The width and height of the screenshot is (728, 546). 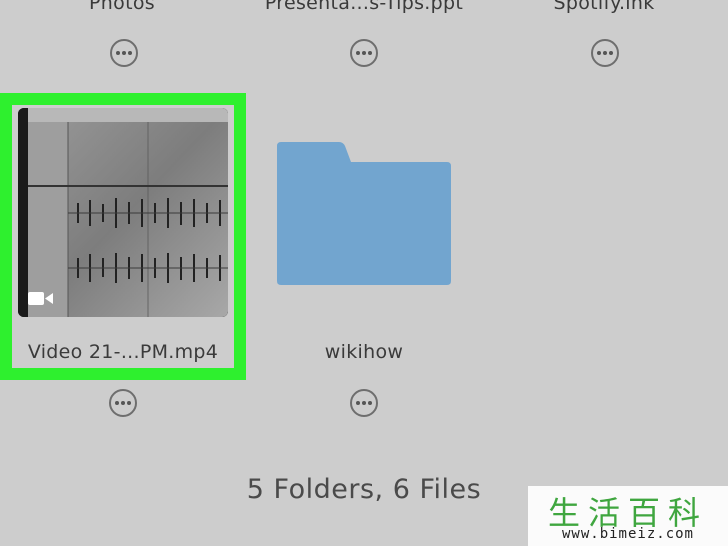 I want to click on file-label-photos: Photos, so click(x=122, y=7).